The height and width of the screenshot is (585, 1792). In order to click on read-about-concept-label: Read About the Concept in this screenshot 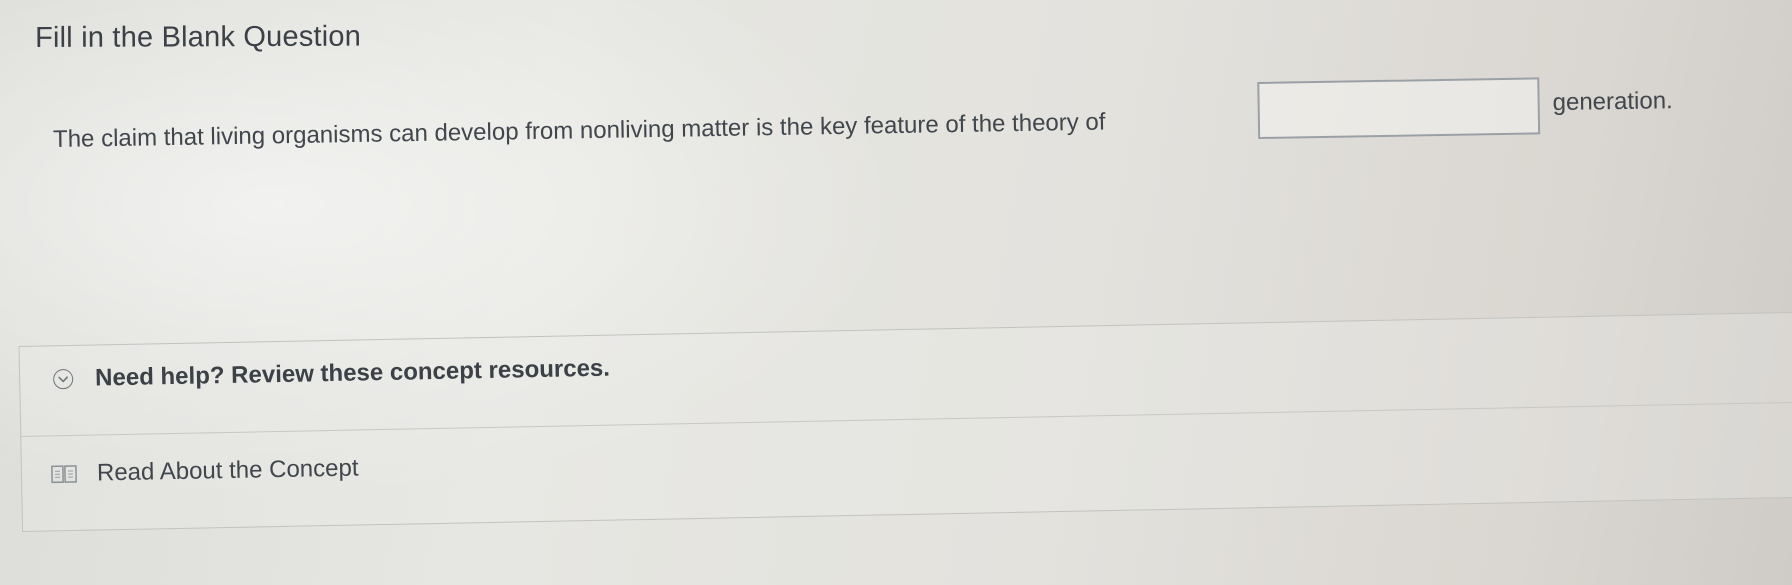, I will do `click(227, 470)`.